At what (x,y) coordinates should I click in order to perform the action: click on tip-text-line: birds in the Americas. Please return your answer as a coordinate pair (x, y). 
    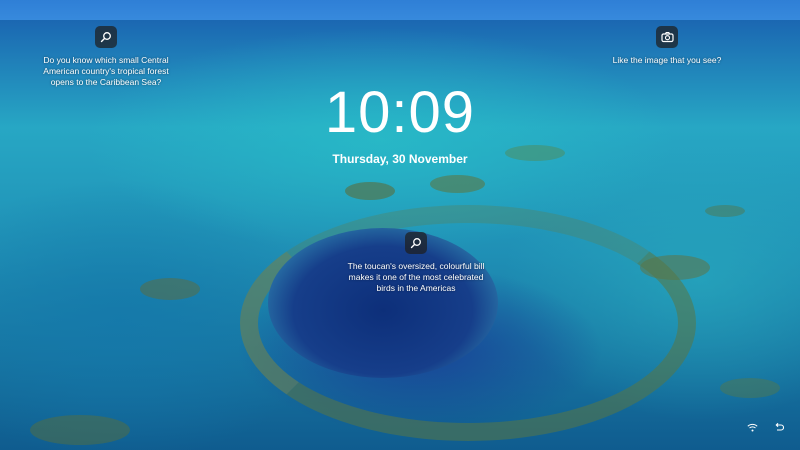
    Looking at the image, I should click on (416, 288).